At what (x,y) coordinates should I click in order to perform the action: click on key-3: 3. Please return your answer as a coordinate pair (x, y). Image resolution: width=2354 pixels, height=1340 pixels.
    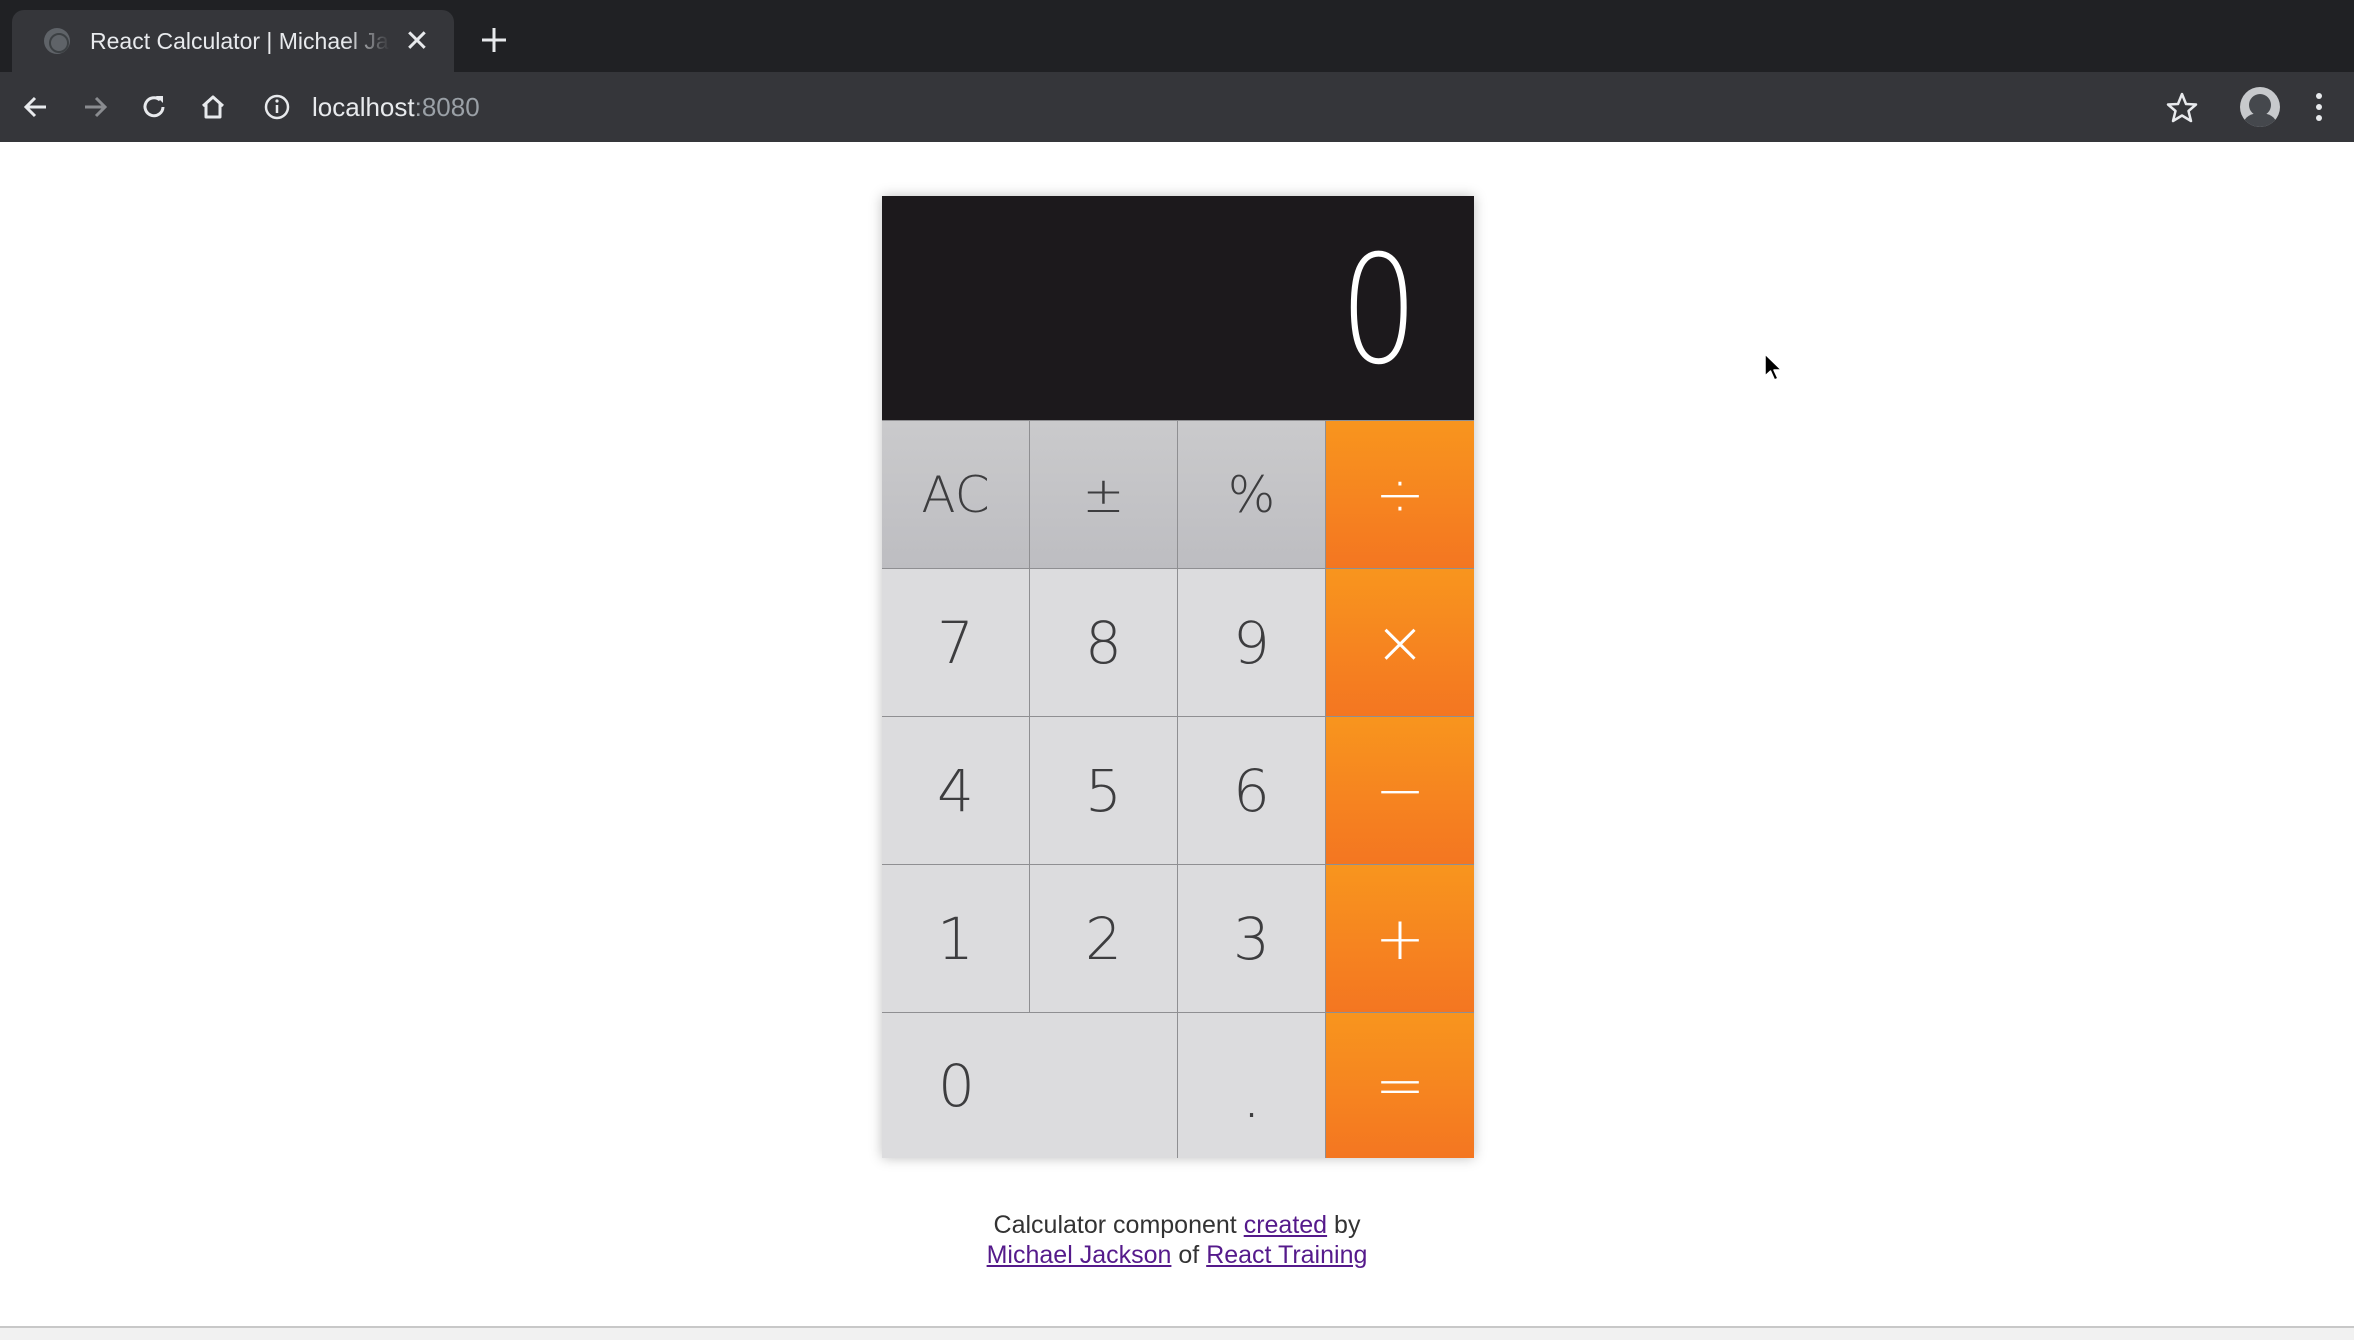
    Looking at the image, I should click on (1252, 938).